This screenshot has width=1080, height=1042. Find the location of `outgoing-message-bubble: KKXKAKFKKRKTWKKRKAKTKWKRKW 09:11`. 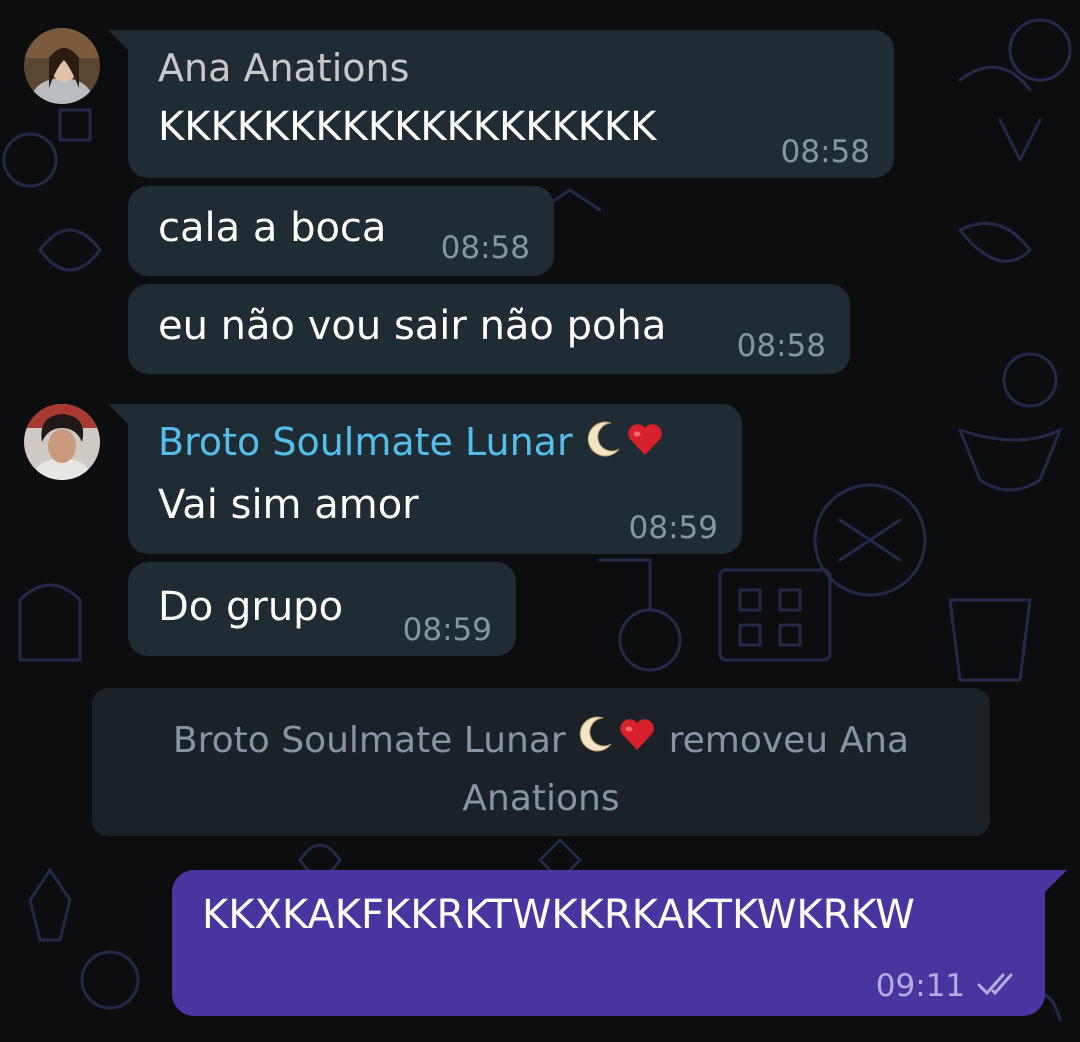

outgoing-message-bubble: KKXKAKFKKRKTWKKRKAKTKWKRKW 09:11 is located at coordinates (608, 943).